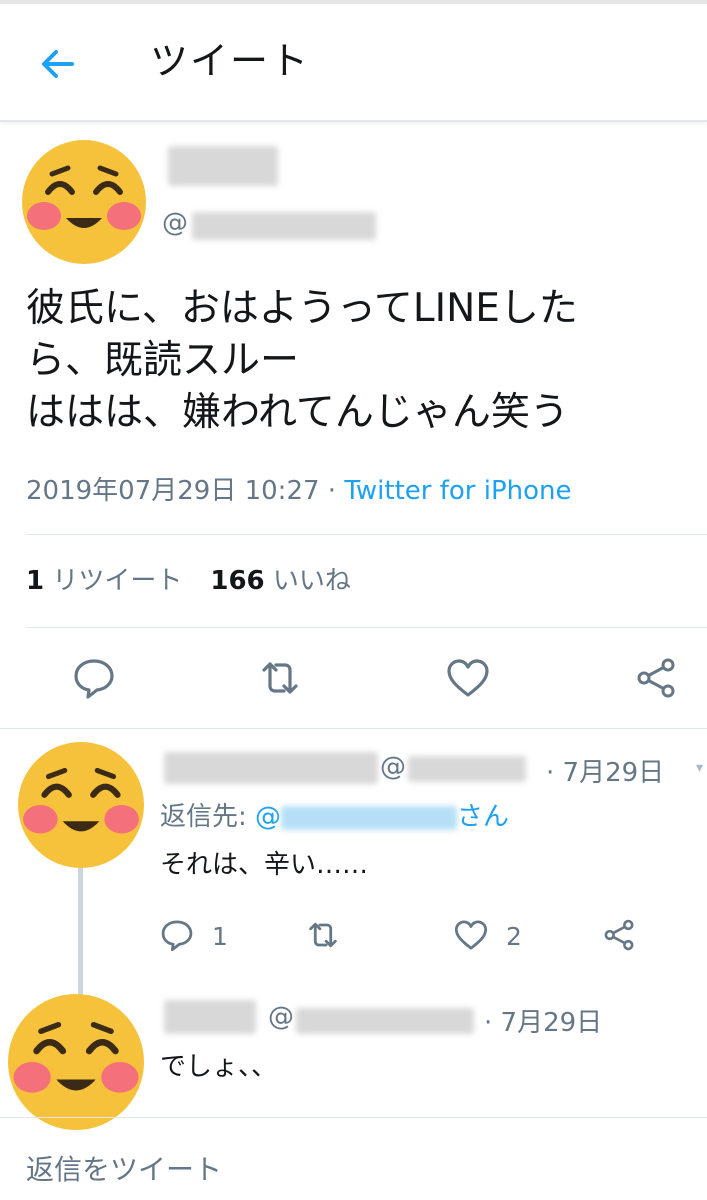 The width and height of the screenshot is (707, 1200). Describe the element at coordinates (124, 1168) in the screenshot. I see `reply-composer-input: 返信をツイート` at that location.